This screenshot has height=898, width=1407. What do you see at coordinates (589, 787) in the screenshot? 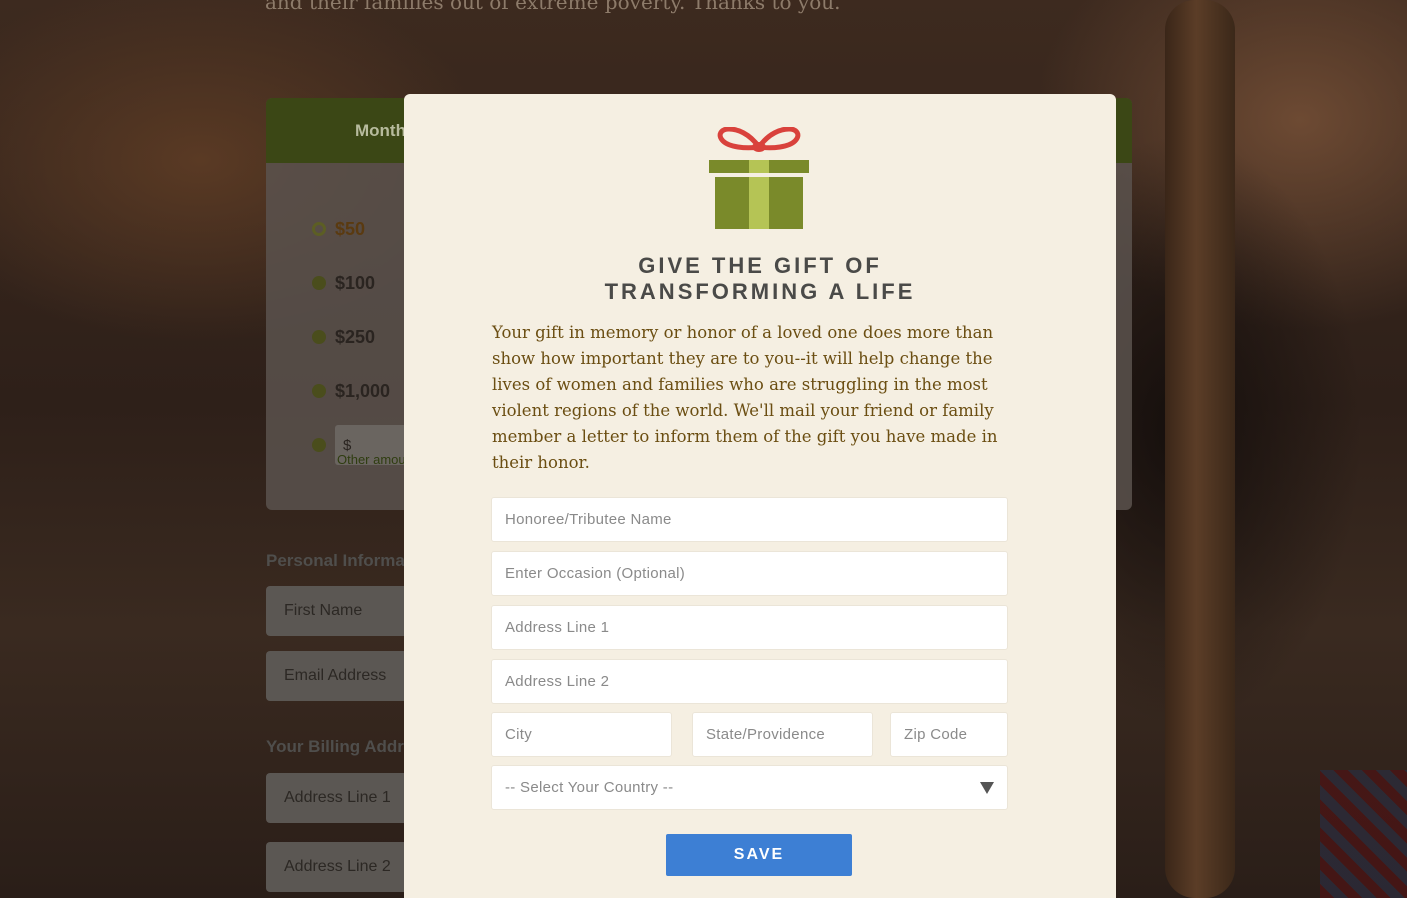
I see `country-select-value: -- Select Your Country --` at bounding box center [589, 787].